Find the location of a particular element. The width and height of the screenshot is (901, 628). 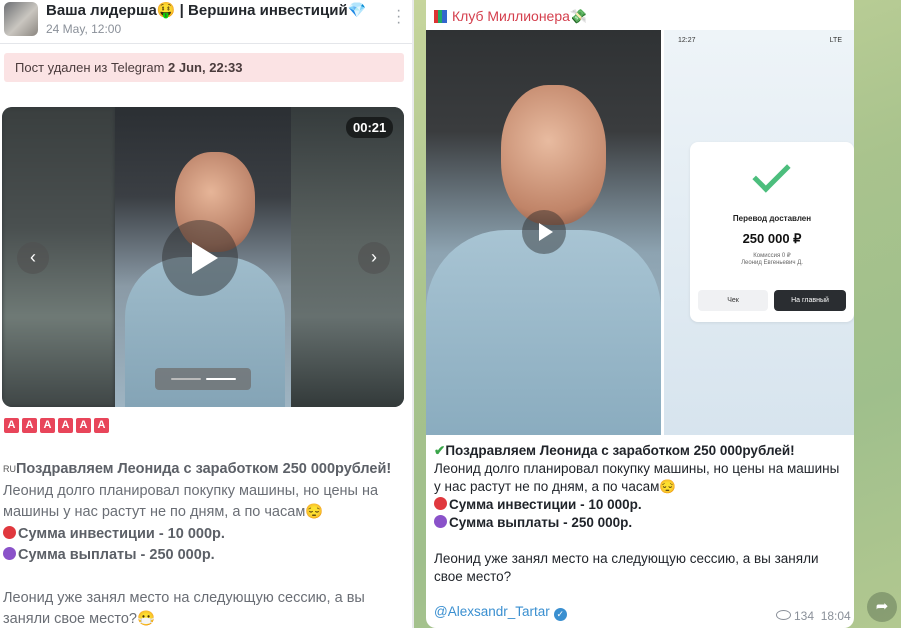

transfer-recipient: Леонид Евгеньевич Д. is located at coordinates (772, 263).